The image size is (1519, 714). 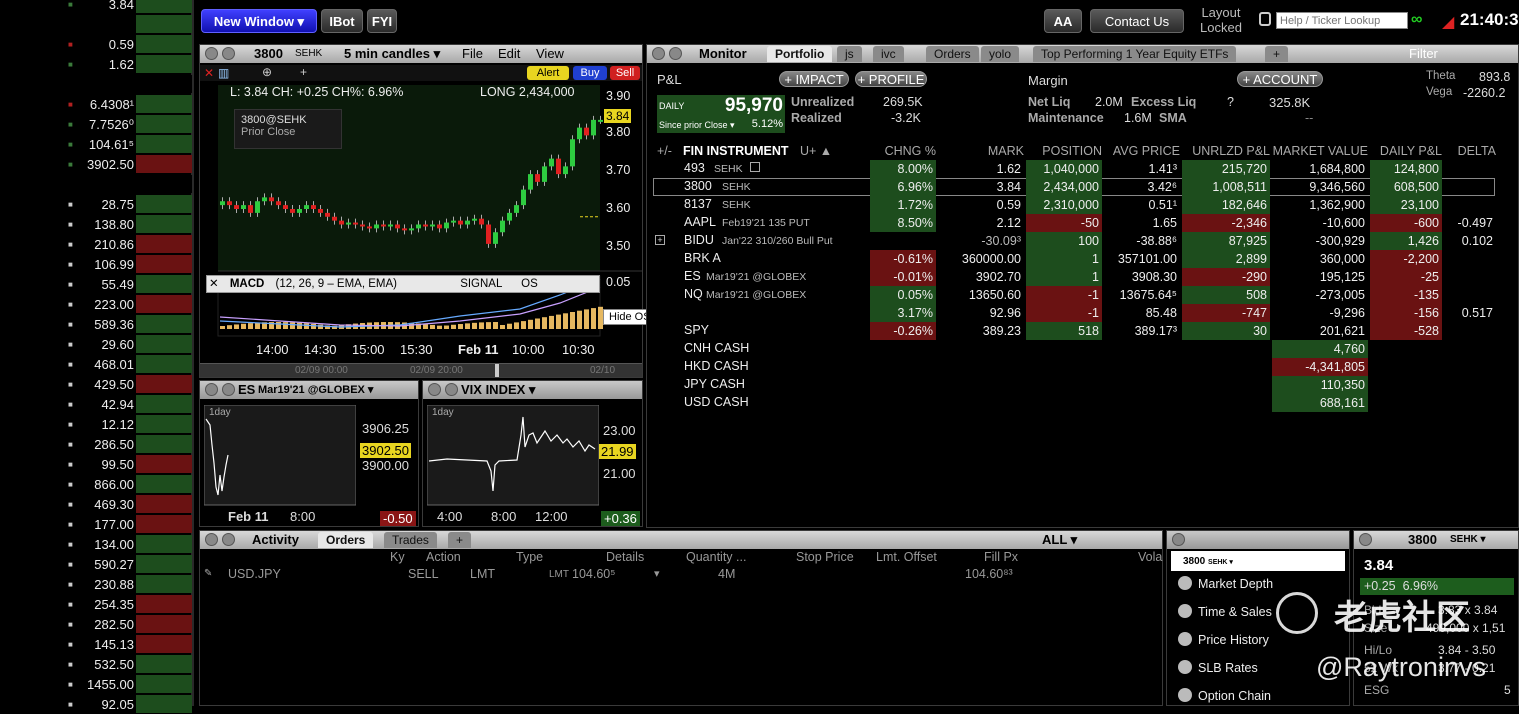 I want to click on tool-item: Price History, so click(x=1223, y=639).